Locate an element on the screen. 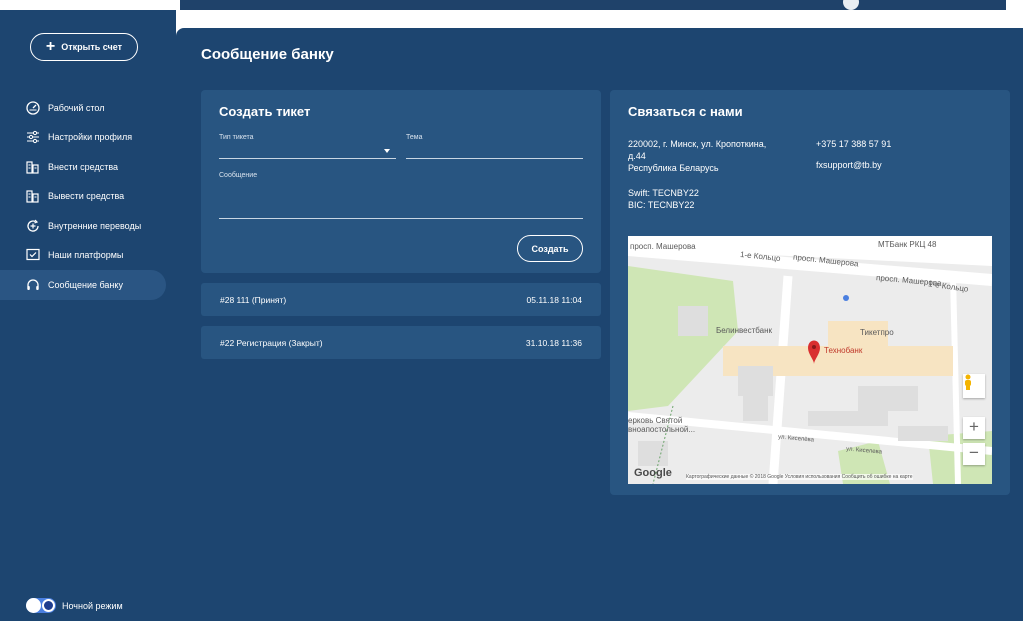 The height and width of the screenshot is (621, 1023). swift-code: Swift: TECNBY22 is located at coordinates (663, 193).